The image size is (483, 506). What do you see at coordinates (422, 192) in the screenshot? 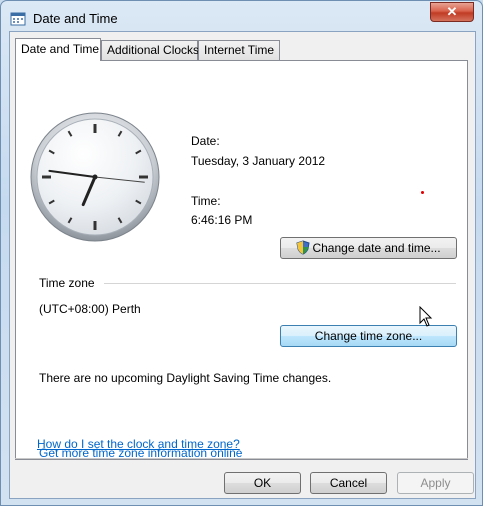
I see `red-dot-marker` at bounding box center [422, 192].